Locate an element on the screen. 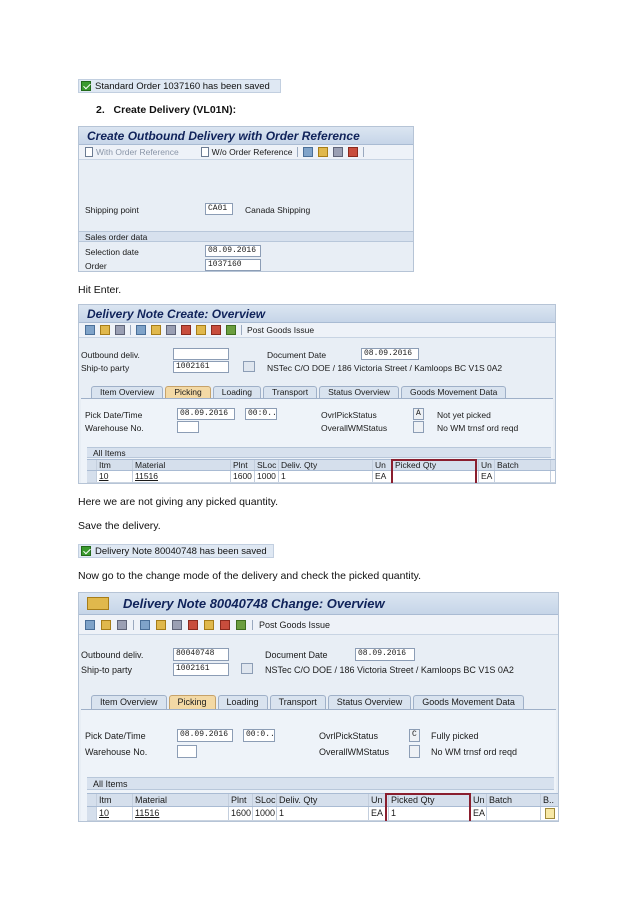  overall-wm-status-text: No WM trnsf ord reqd is located at coordinates (478, 428).